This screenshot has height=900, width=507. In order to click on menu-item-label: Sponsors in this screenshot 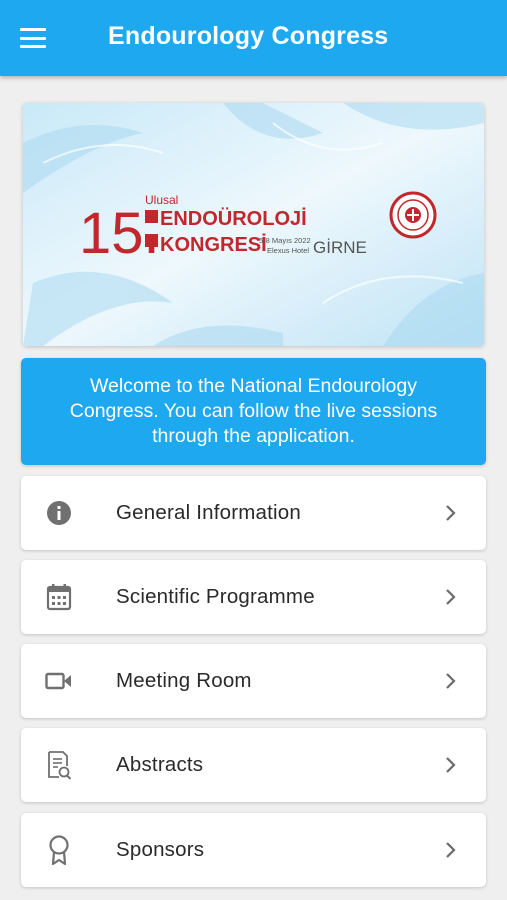, I will do `click(160, 849)`.